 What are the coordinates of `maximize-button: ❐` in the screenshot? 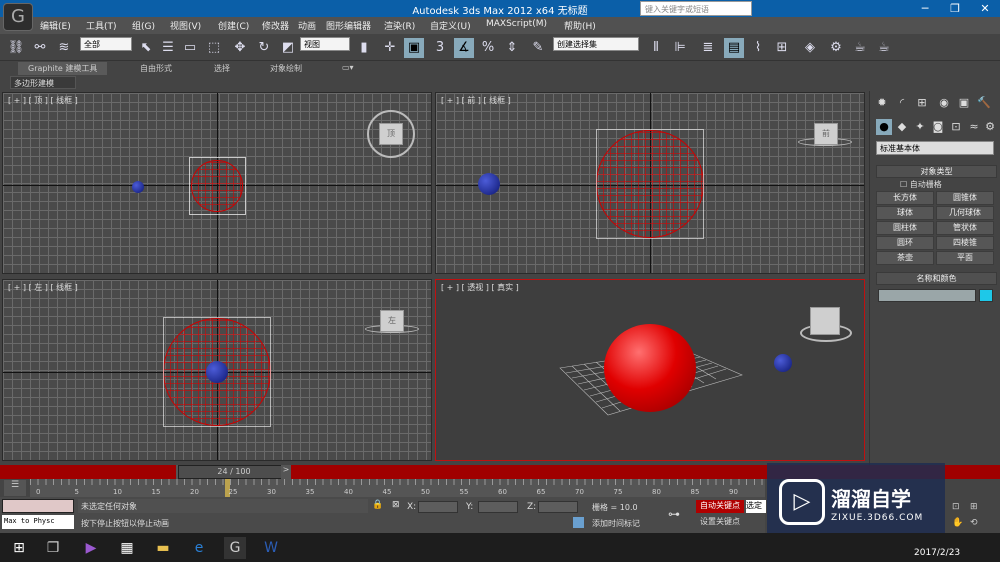 It's located at (955, 8).